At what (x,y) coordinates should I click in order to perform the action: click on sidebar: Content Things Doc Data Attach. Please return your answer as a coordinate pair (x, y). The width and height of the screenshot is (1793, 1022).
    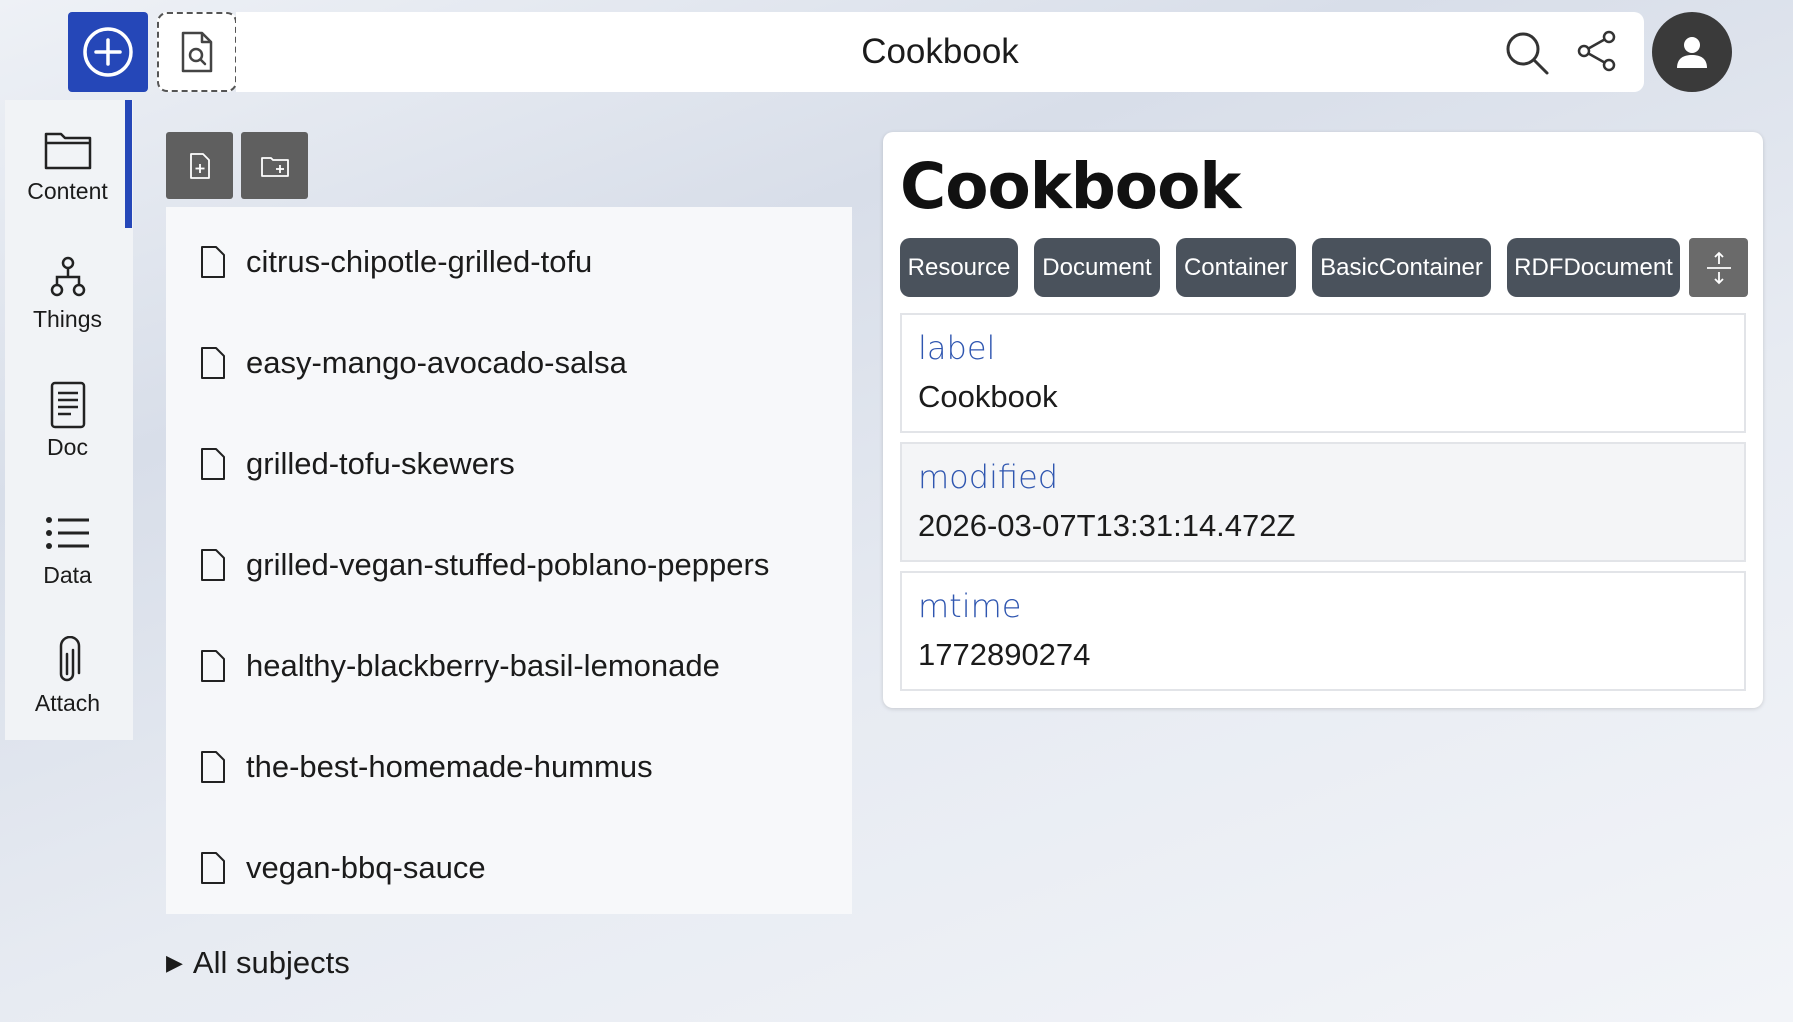
    Looking at the image, I should click on (69, 420).